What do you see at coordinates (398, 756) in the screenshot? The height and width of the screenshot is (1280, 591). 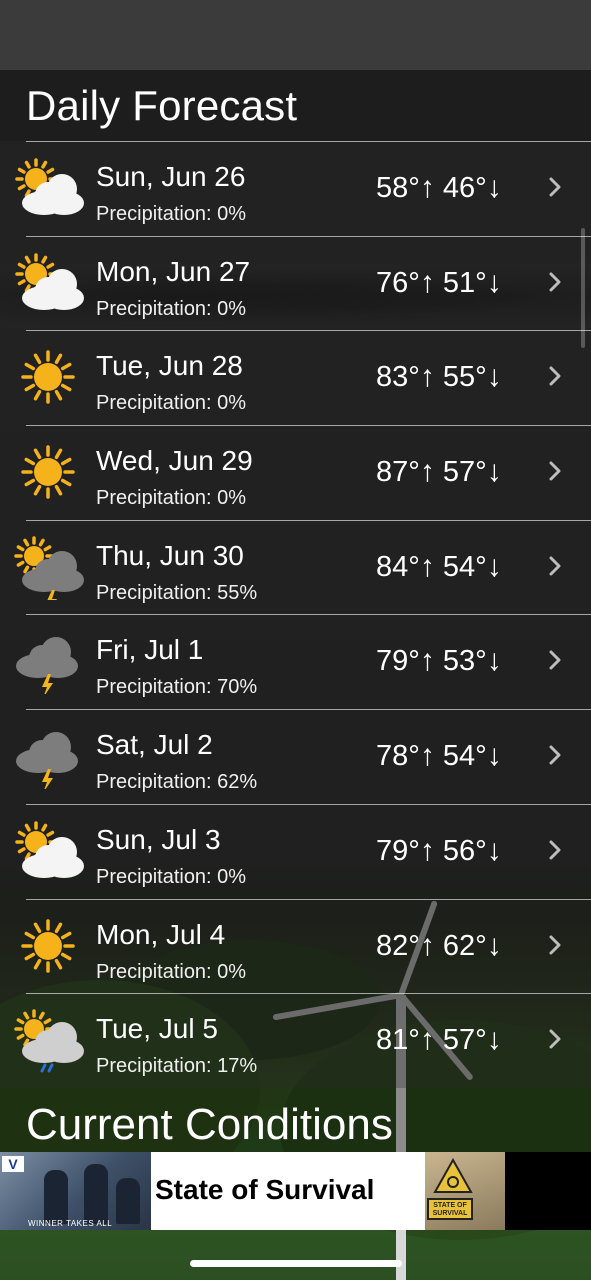 I see `high-temp: 78°` at bounding box center [398, 756].